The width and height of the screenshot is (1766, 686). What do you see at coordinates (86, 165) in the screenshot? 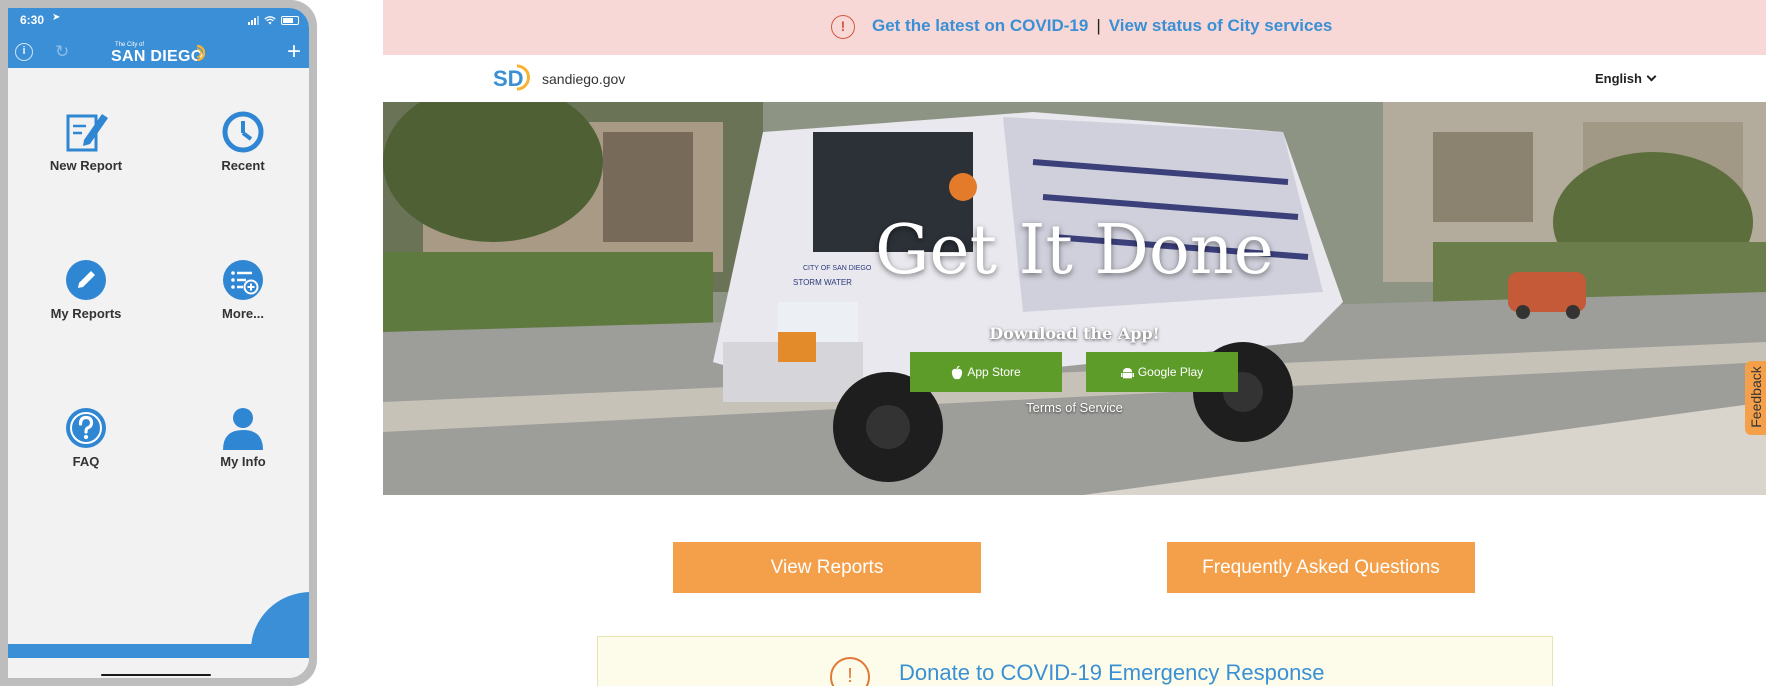
I see `menu-new-report-label: New Report` at bounding box center [86, 165].